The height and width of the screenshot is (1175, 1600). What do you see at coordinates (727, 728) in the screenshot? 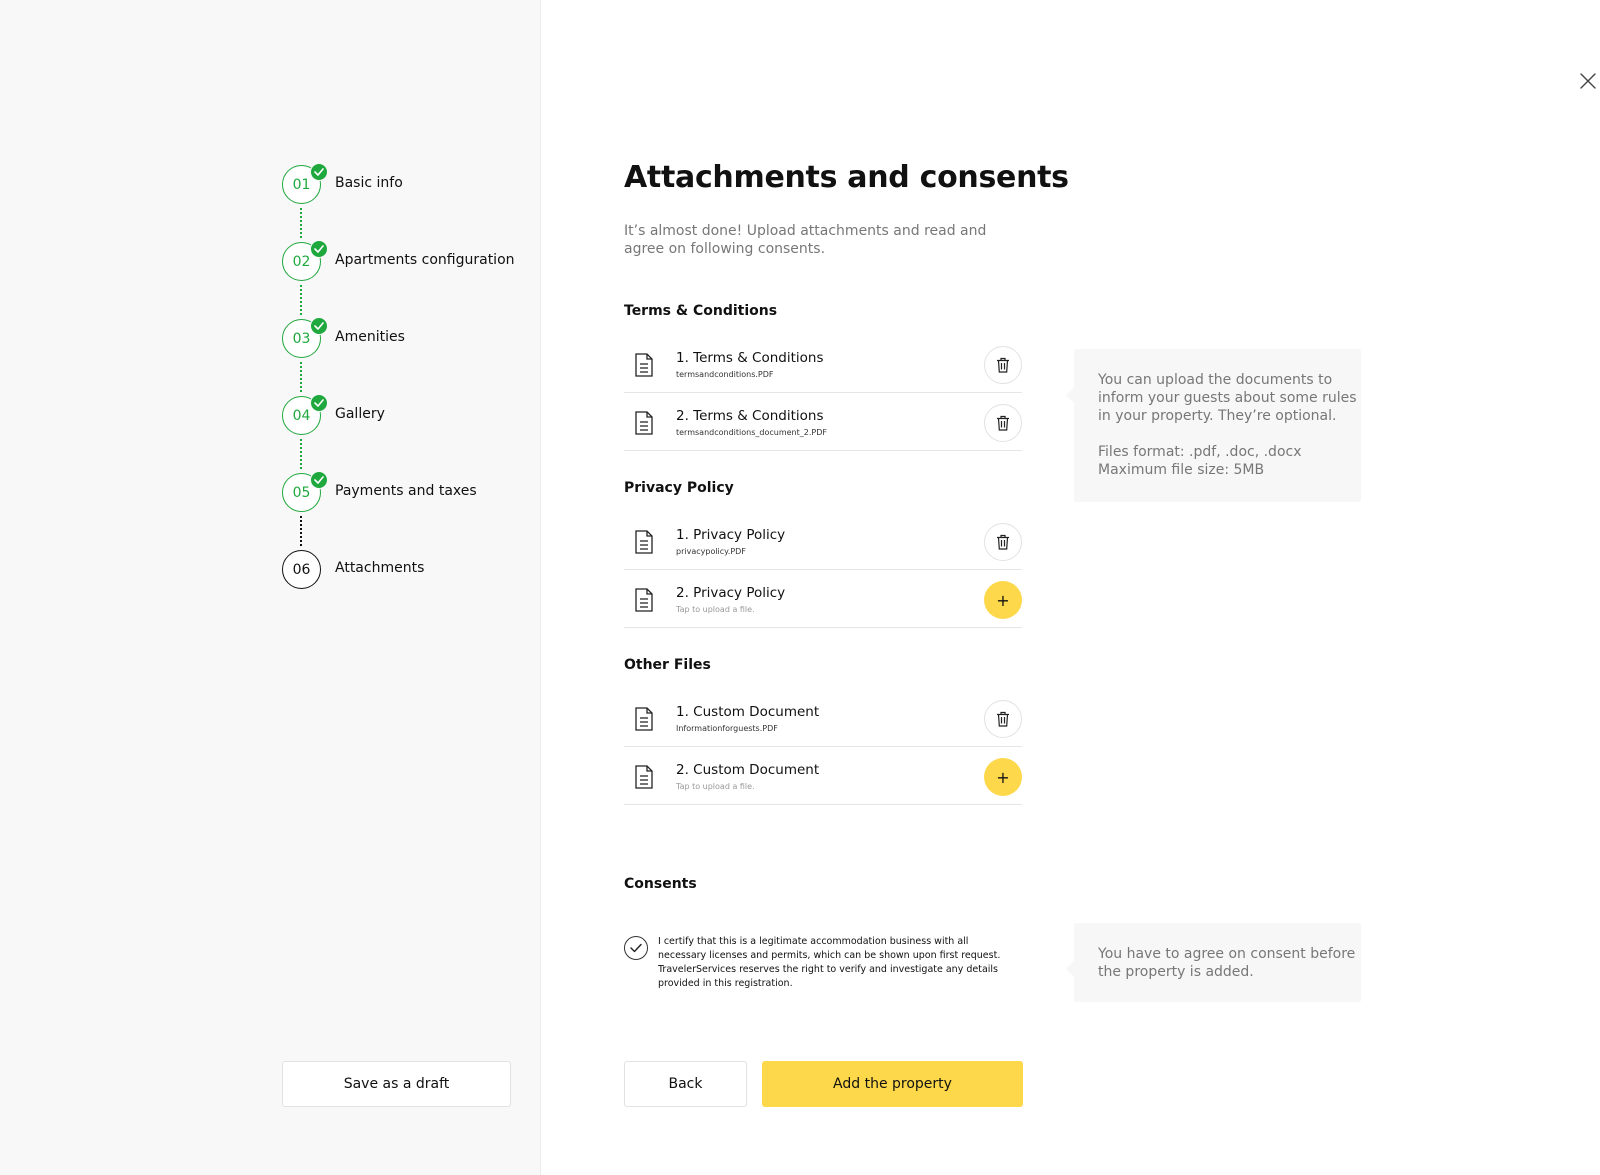
I see `file-filename: Informationforguests.PDF` at bounding box center [727, 728].